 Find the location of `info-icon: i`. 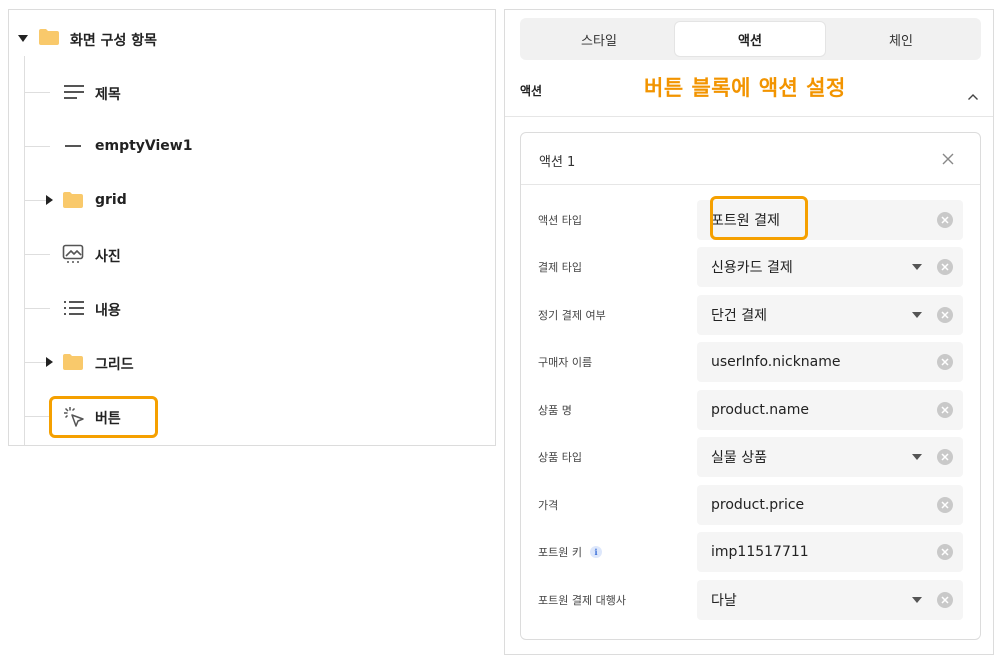

info-icon: i is located at coordinates (595, 552).